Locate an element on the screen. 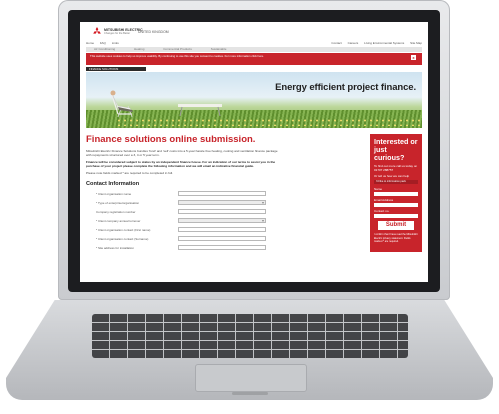 Image resolution: width=499 pixels, height=414 pixels. first-name-input is located at coordinates (222, 229).